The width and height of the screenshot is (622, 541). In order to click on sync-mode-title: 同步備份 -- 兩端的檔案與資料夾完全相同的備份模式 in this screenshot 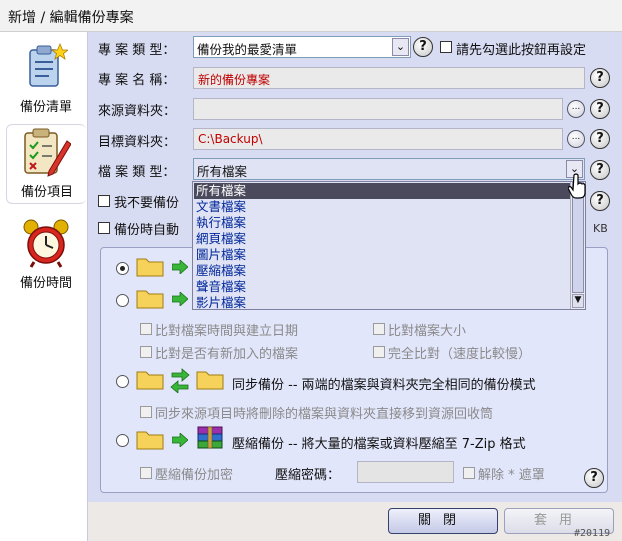, I will do `click(384, 385)`.